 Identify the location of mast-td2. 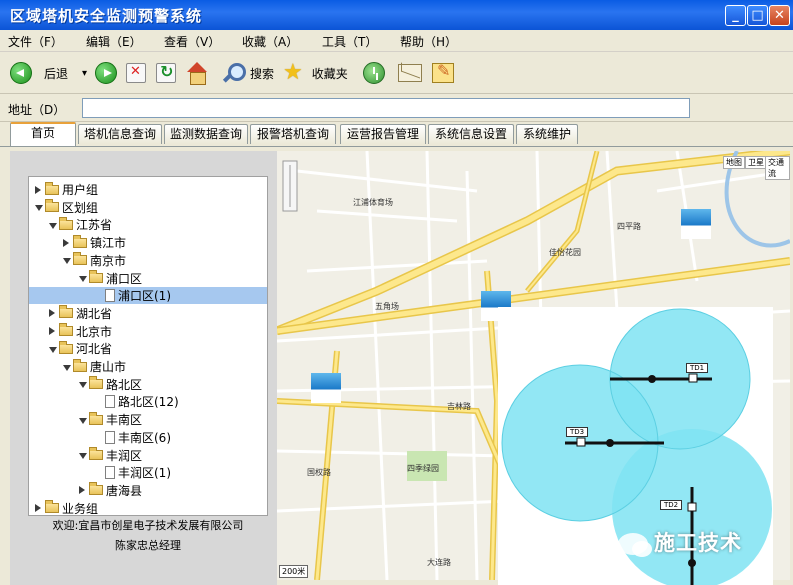
(692, 563).